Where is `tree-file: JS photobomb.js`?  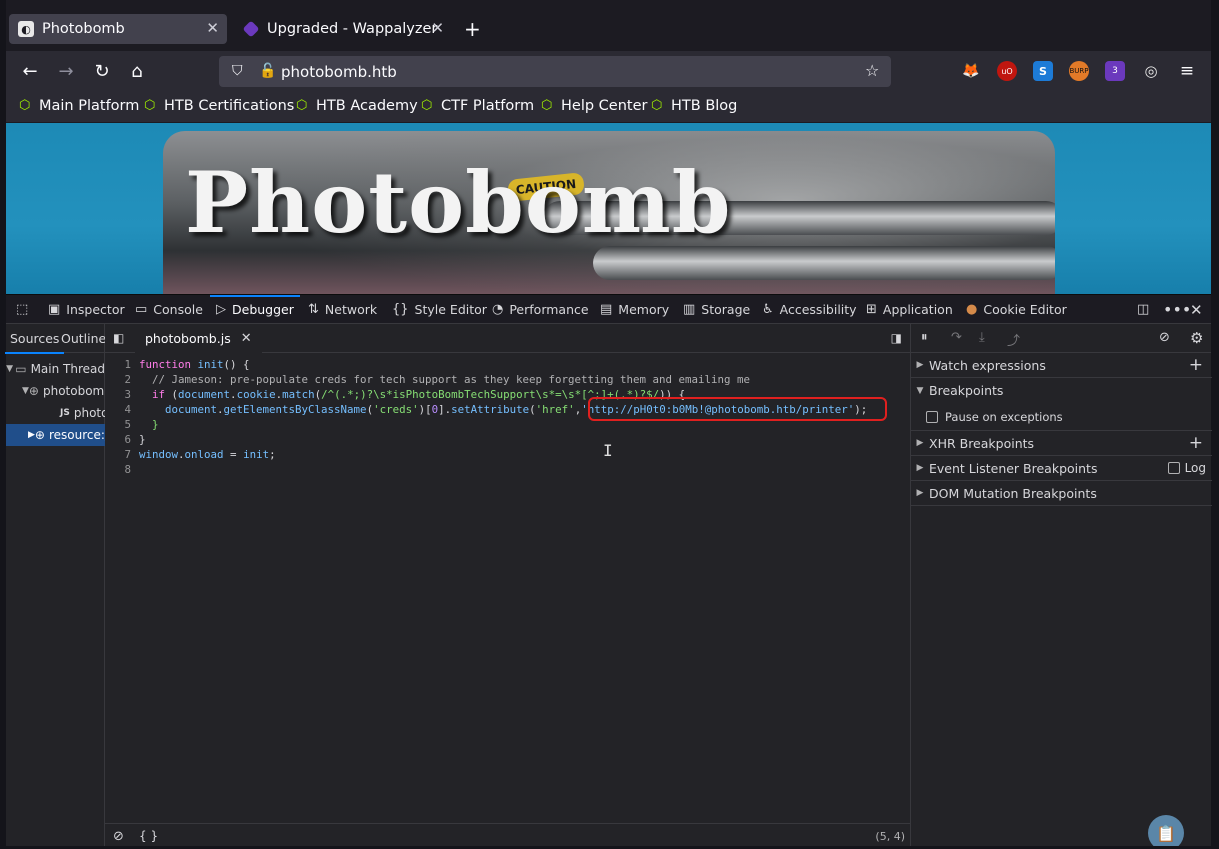 tree-file: JS photobomb.js is located at coordinates (55, 413).